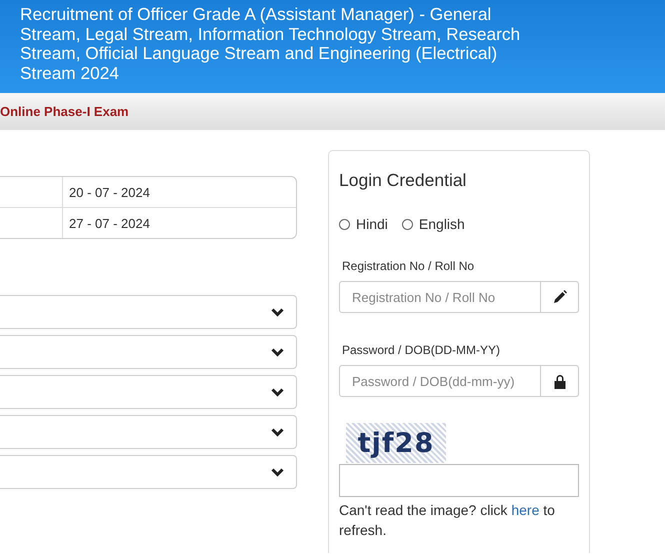 Image resolution: width=665 pixels, height=554 pixels. Describe the element at coordinates (179, 222) in the screenshot. I see `date-cell: 27 - 07 - 2024` at that location.